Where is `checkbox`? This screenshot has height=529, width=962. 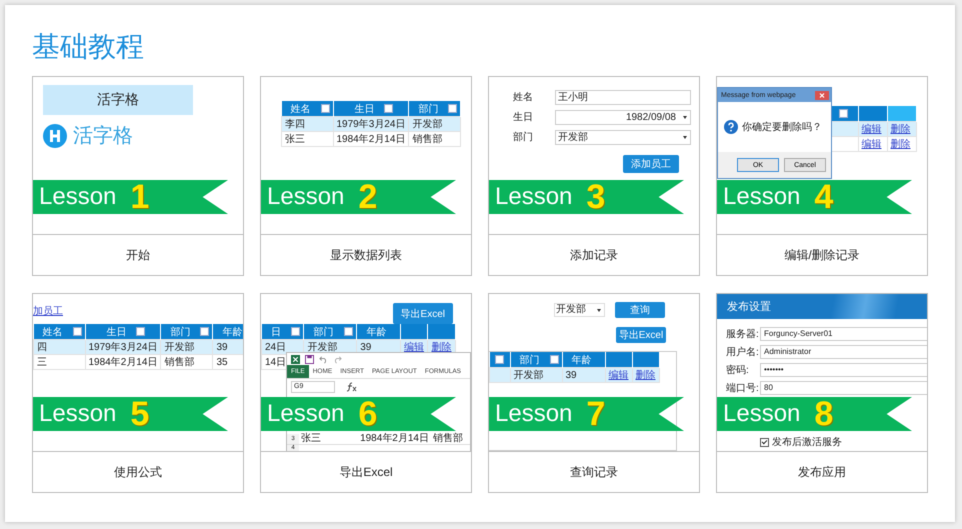 checkbox is located at coordinates (764, 442).